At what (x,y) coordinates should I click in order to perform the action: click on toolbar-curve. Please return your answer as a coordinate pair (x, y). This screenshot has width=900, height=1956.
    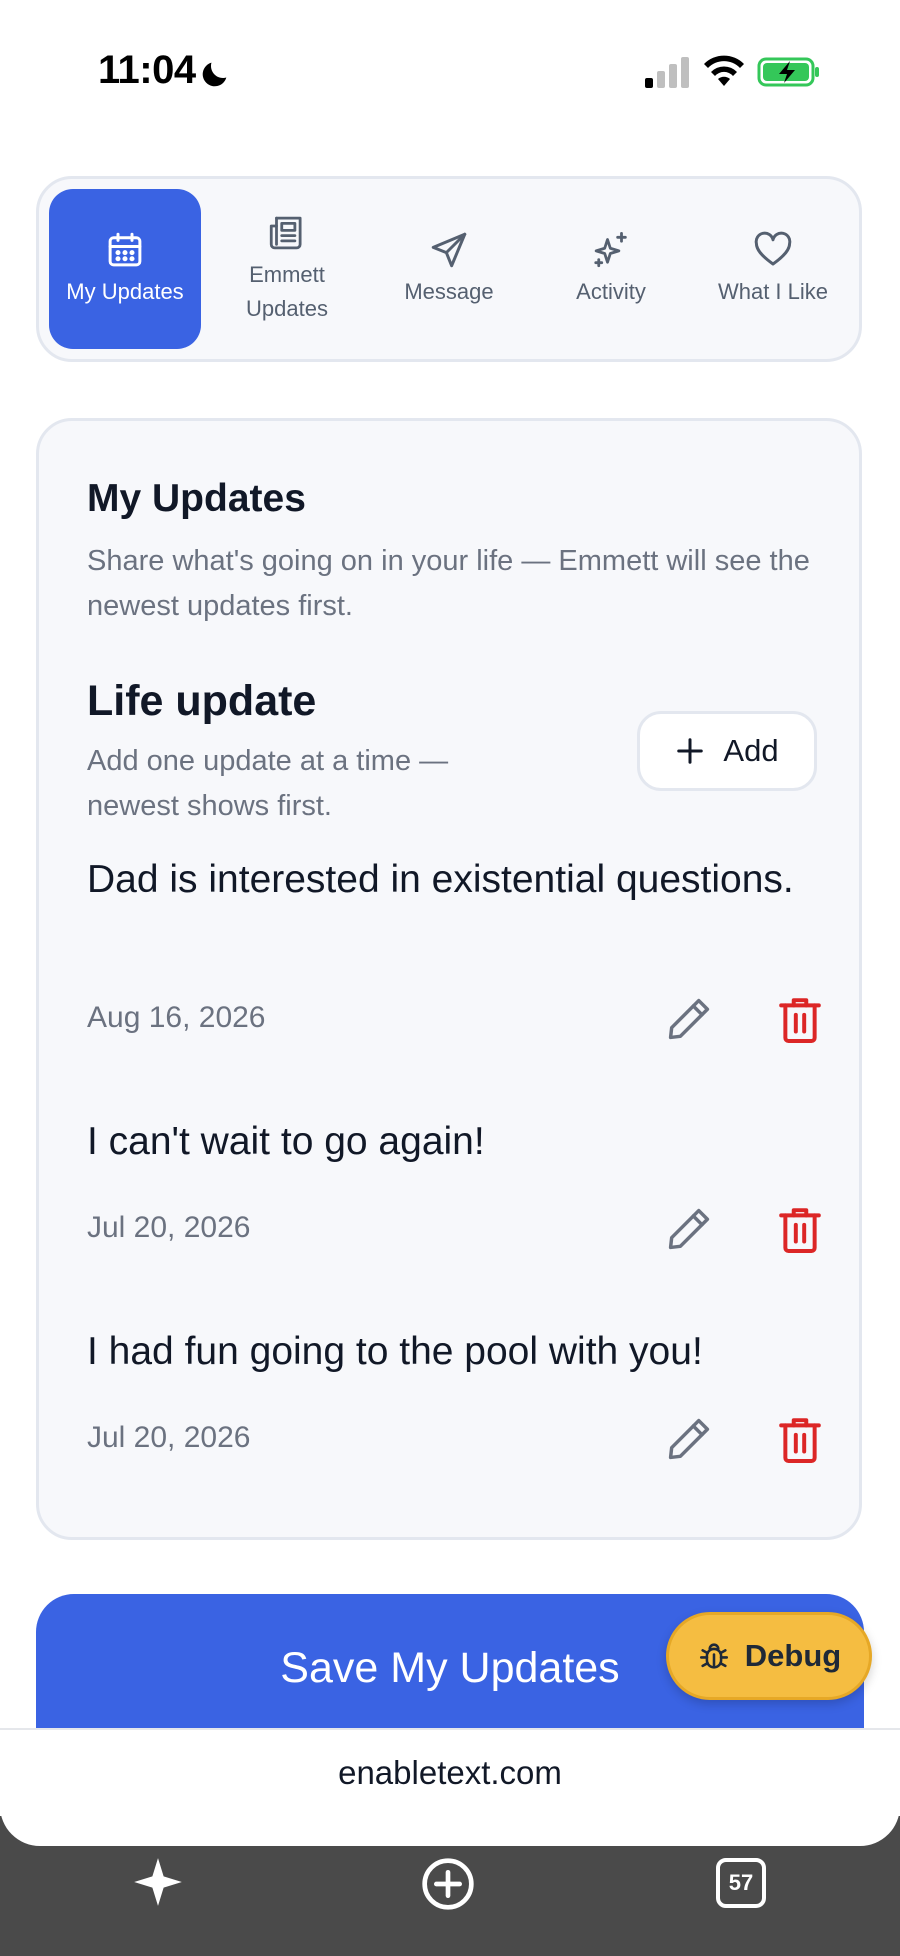
    Looking at the image, I should click on (450, 1826).